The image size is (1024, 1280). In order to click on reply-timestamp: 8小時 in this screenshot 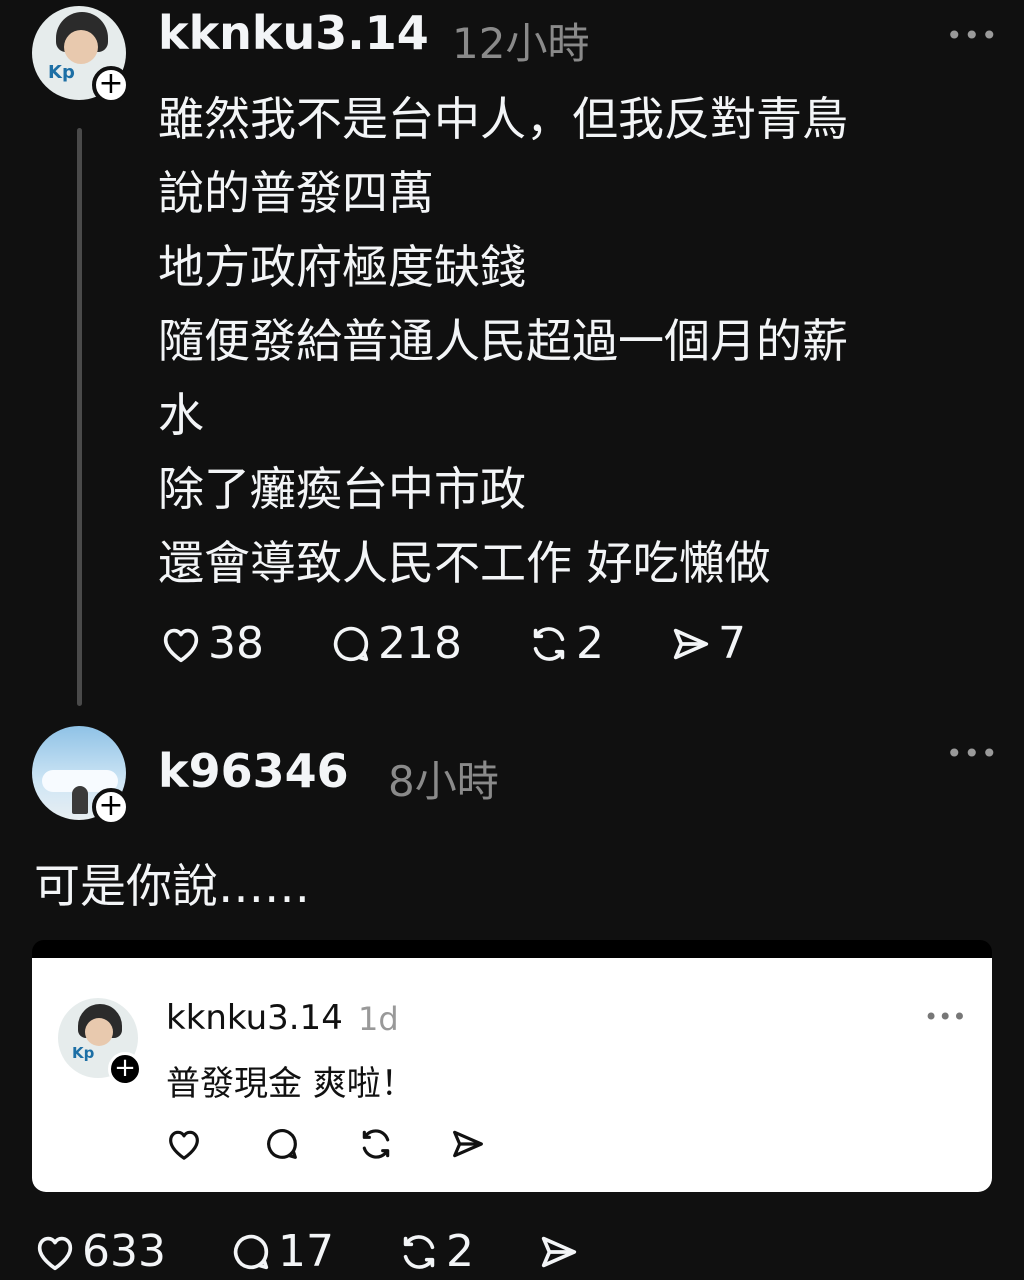, I will do `click(443, 781)`.